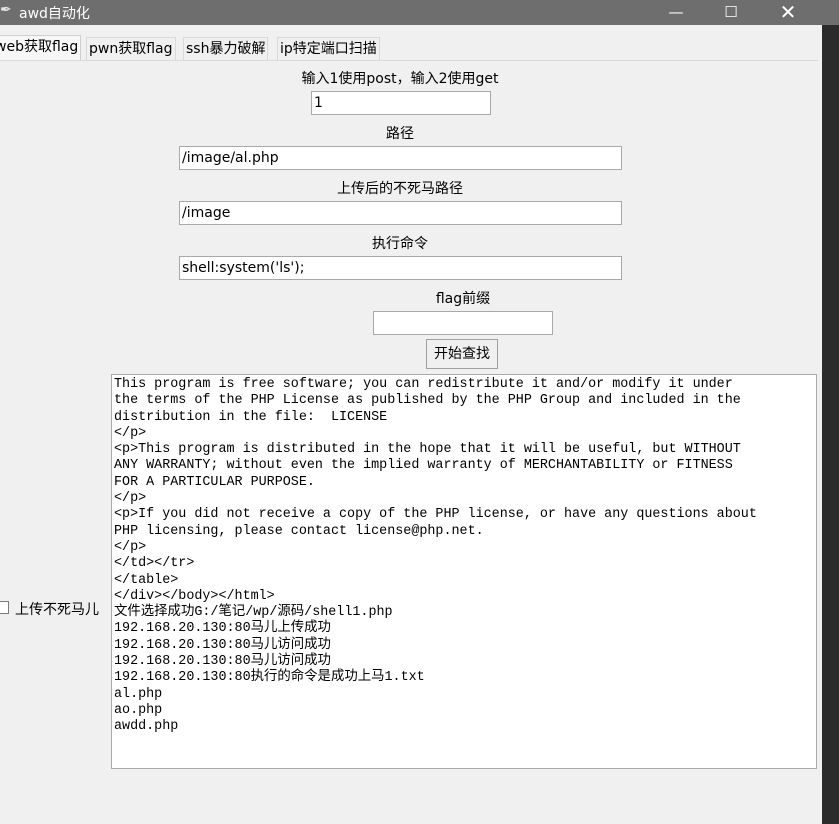 The width and height of the screenshot is (839, 824). Describe the element at coordinates (138, 710) in the screenshot. I see `output-line: ao.php` at that location.